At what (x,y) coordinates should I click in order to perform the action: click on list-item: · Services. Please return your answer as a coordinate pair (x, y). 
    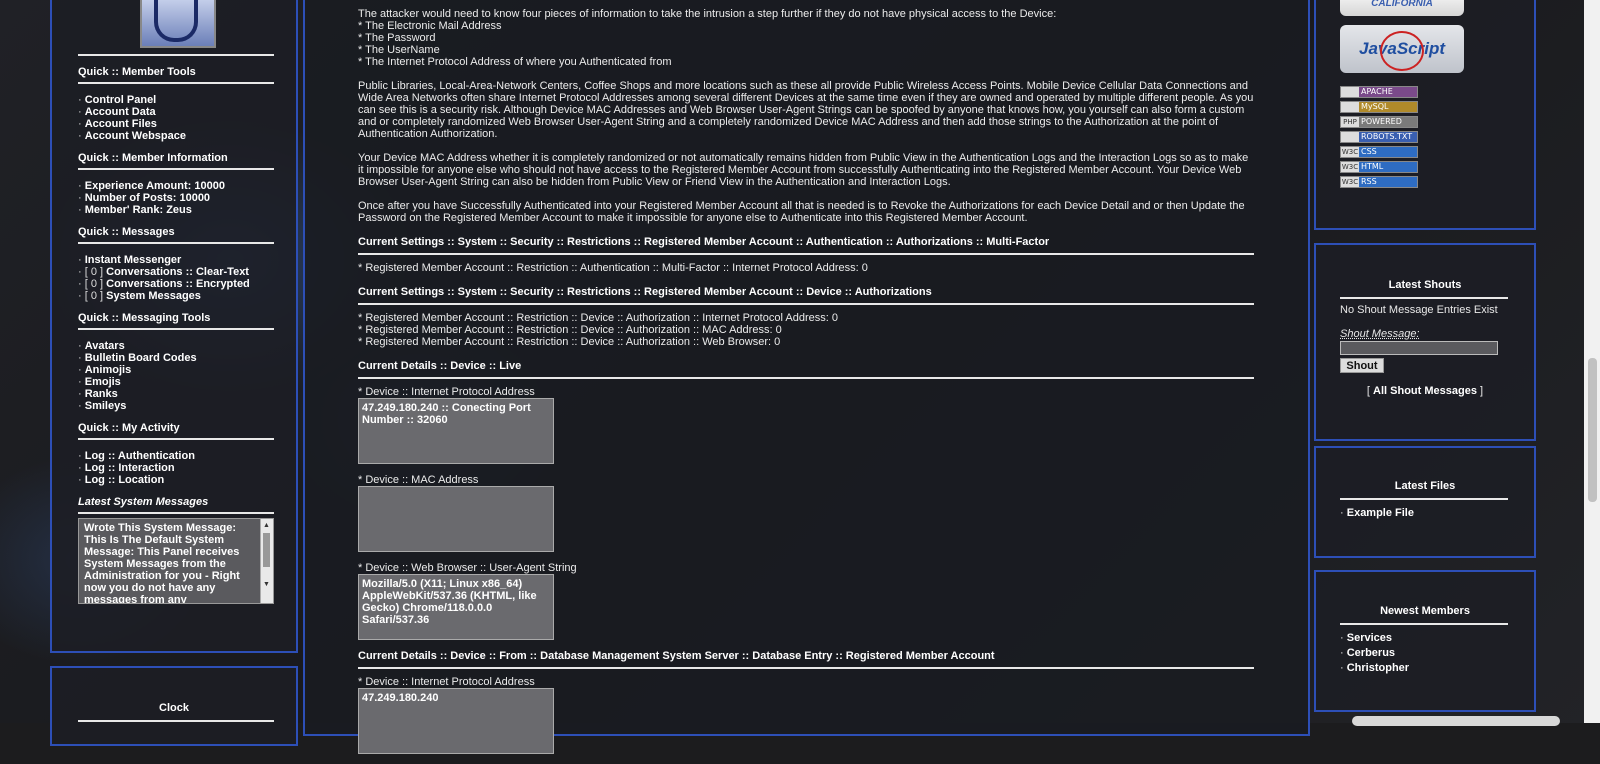
    Looking at the image, I should click on (1366, 638).